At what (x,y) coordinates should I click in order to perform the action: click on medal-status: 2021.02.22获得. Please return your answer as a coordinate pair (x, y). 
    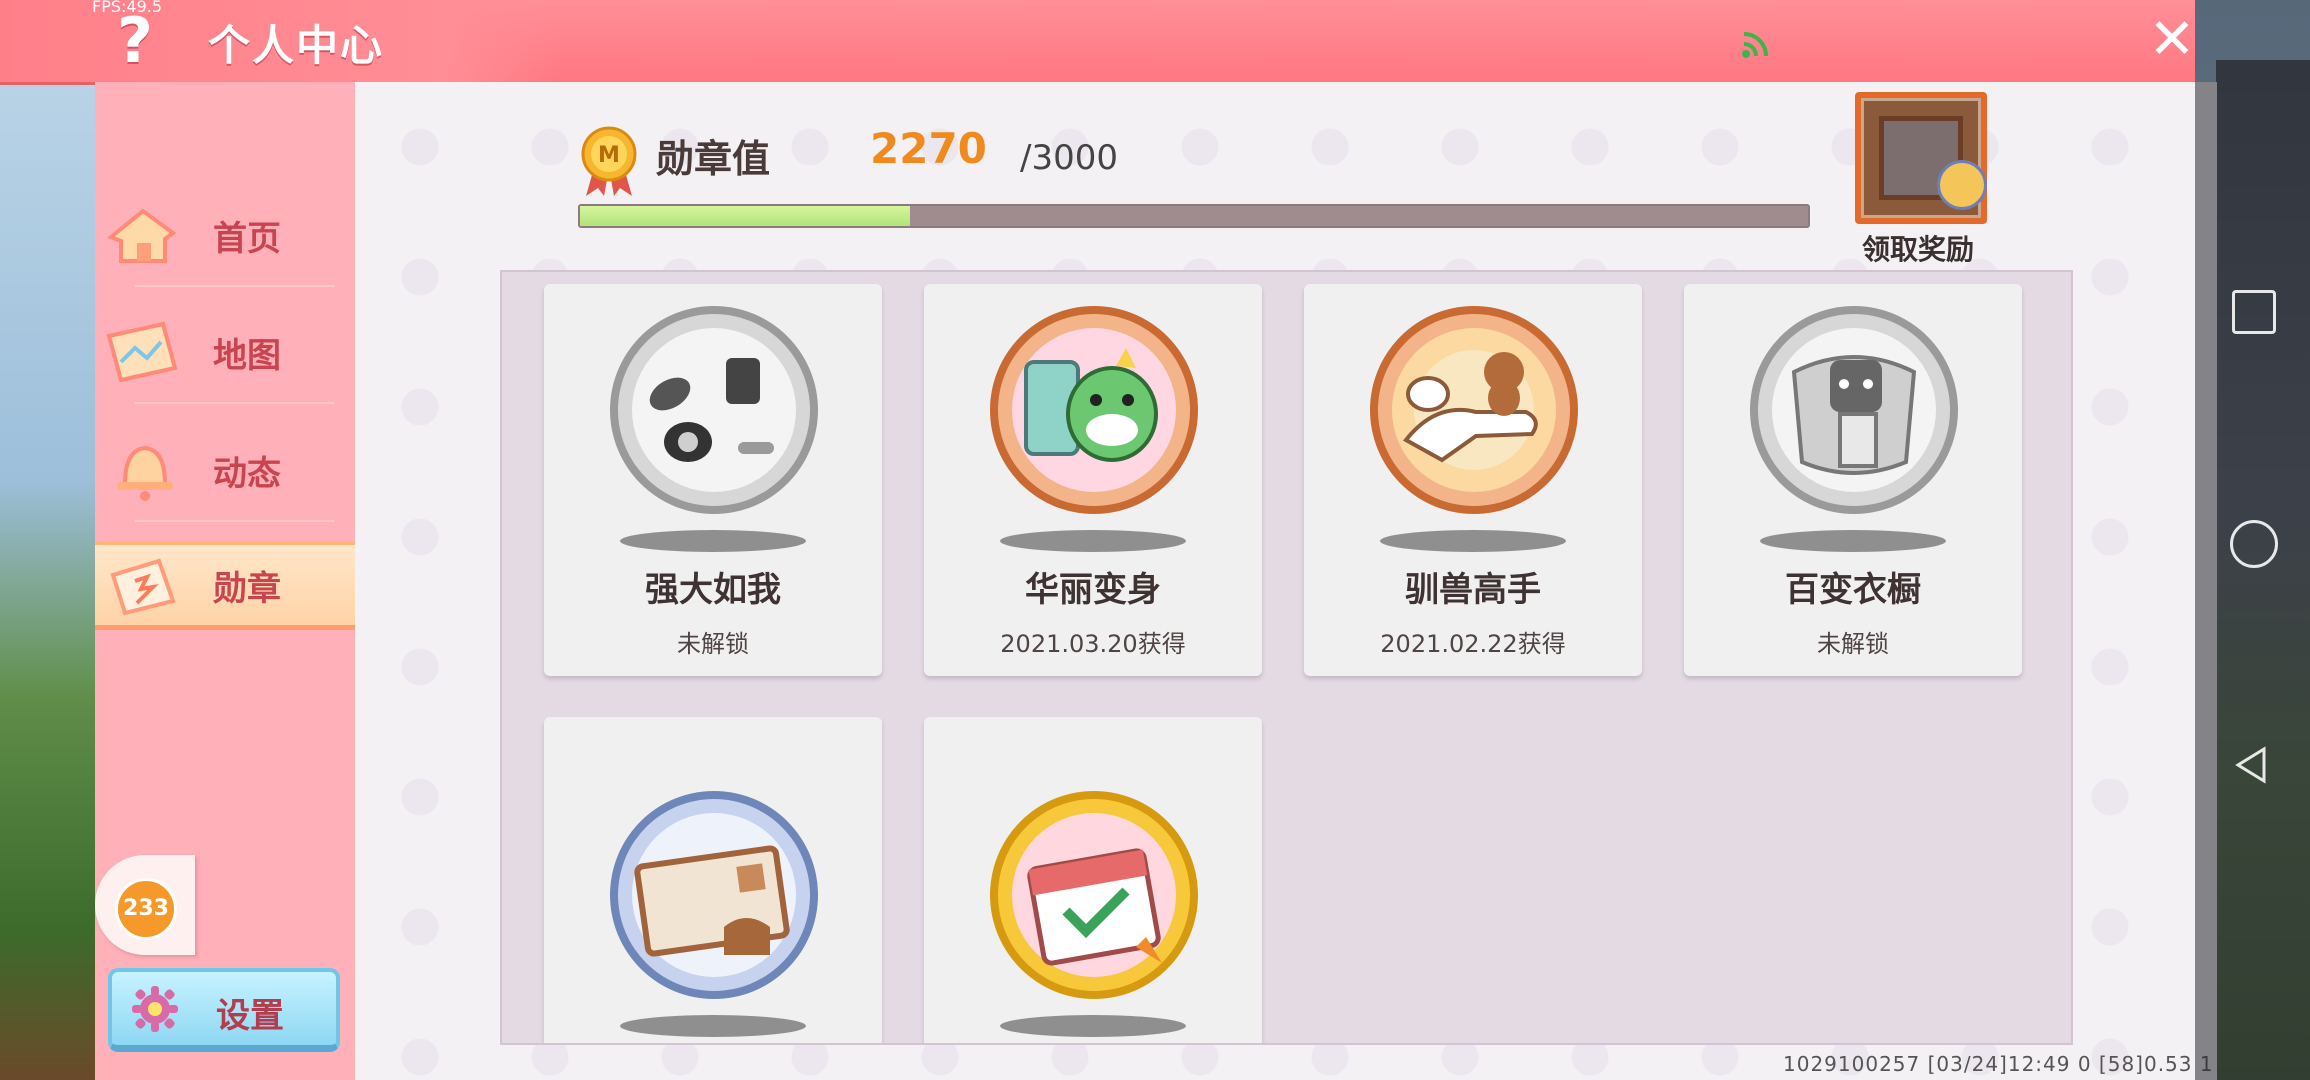
    Looking at the image, I should click on (1473, 644).